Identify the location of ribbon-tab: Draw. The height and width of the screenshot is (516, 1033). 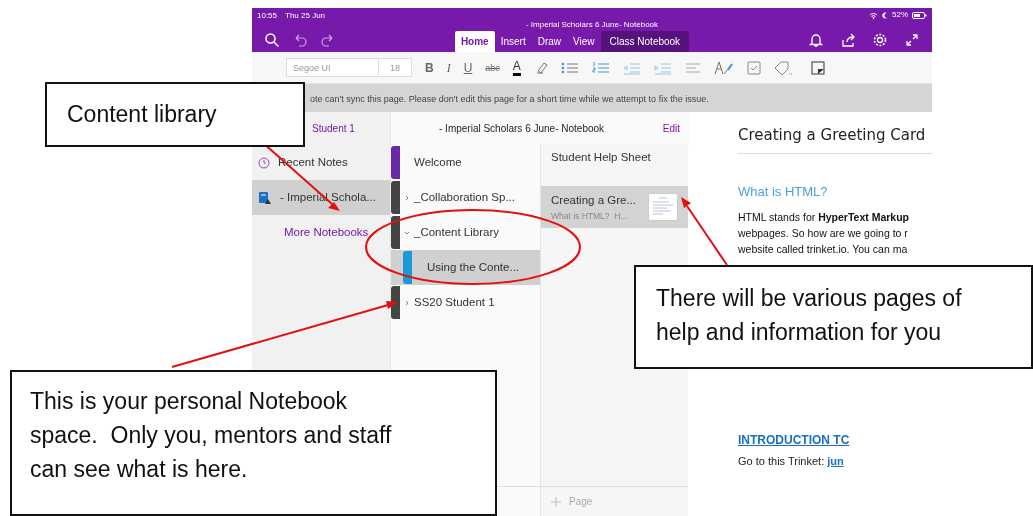
(549, 41).